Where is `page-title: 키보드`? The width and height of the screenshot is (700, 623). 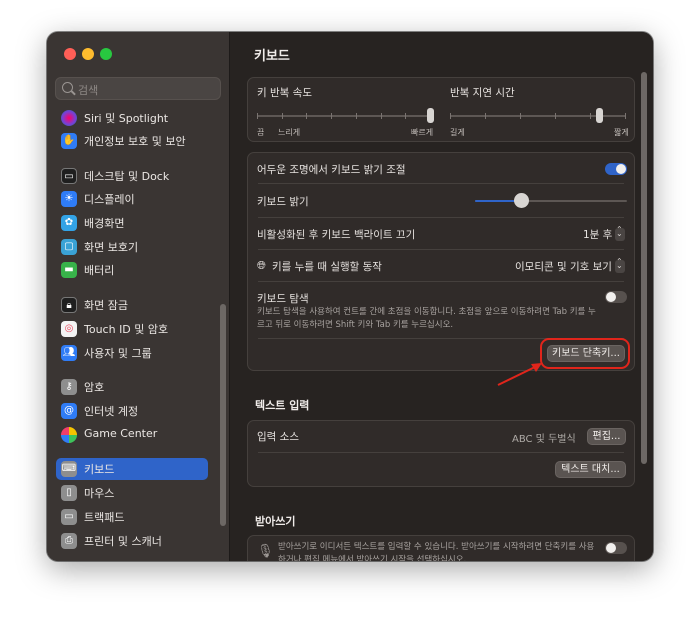 page-title: 키보드 is located at coordinates (272, 56).